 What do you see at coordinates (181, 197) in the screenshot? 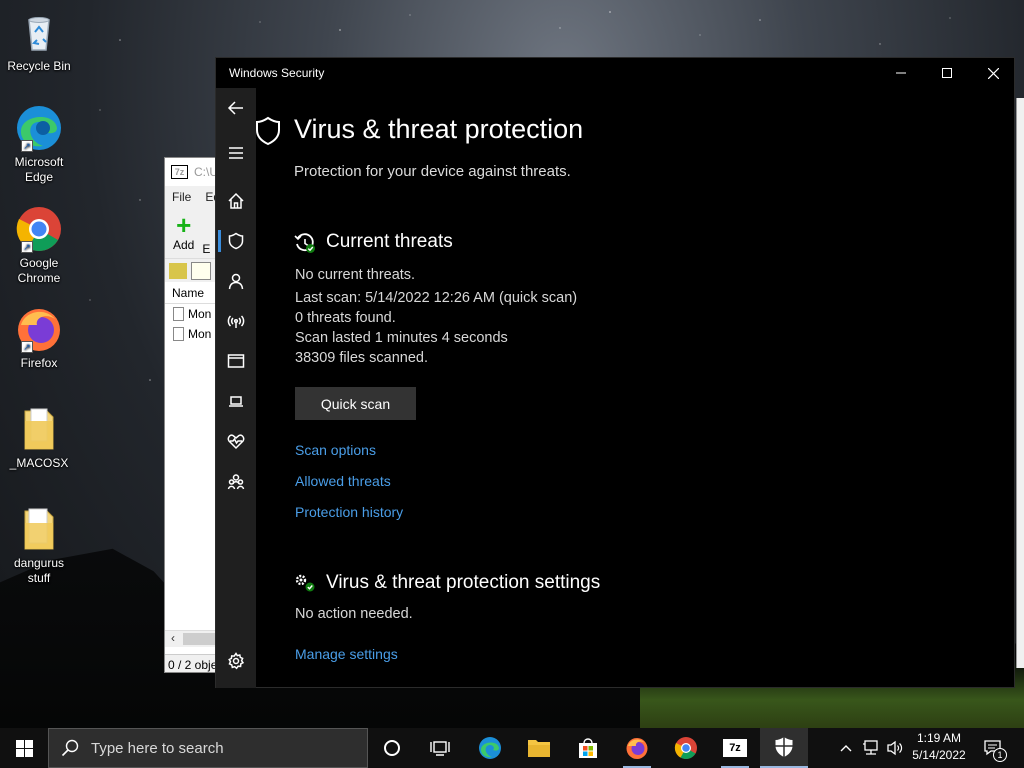
I see `7zip-menu-file: File` at bounding box center [181, 197].